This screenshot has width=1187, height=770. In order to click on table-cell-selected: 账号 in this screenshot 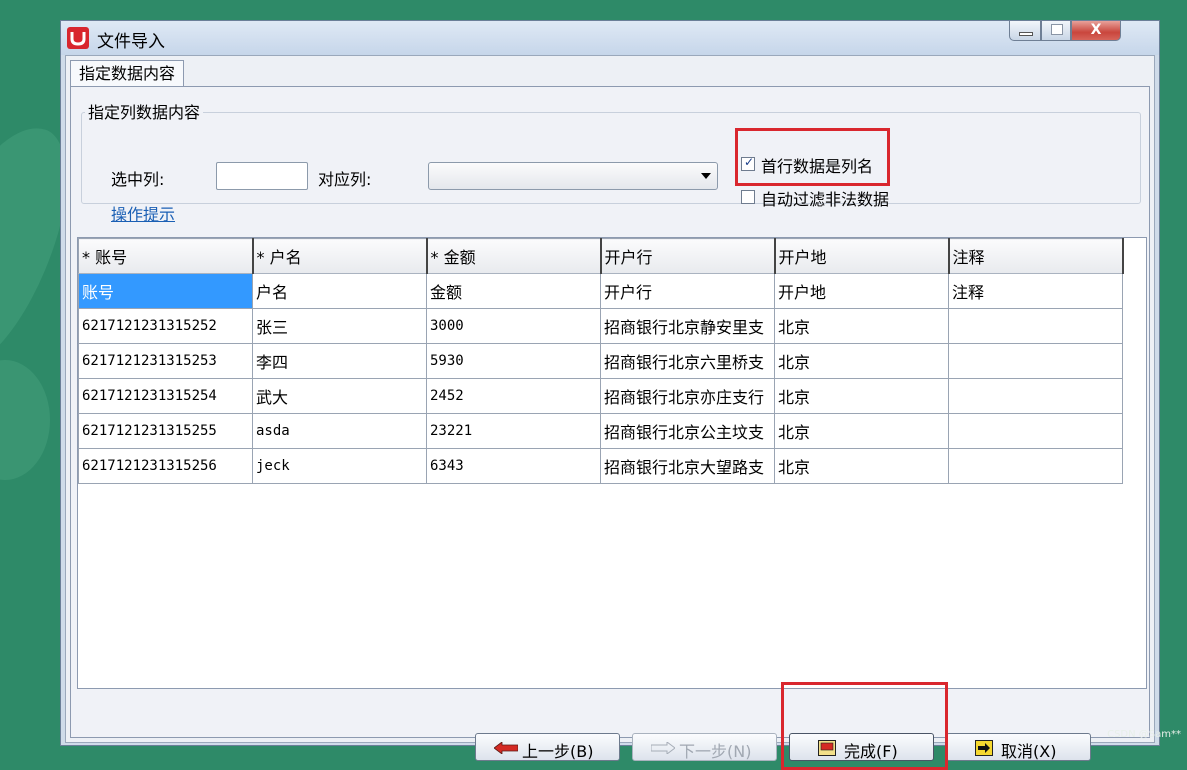, I will do `click(165, 291)`.